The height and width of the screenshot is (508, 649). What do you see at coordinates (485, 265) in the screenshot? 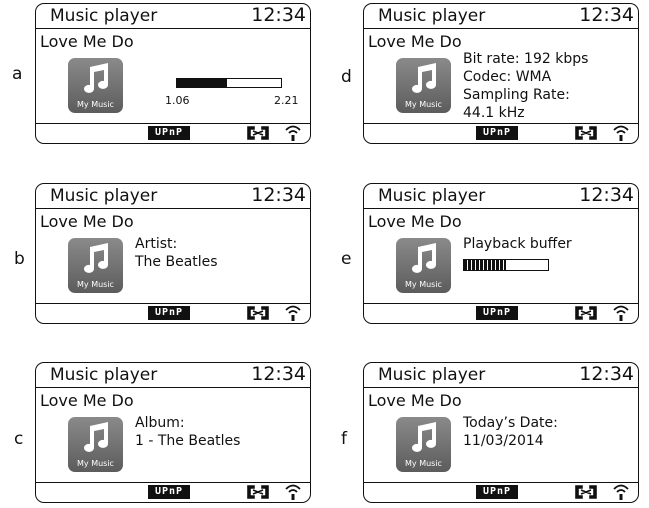
I see `buffer-fill` at bounding box center [485, 265].